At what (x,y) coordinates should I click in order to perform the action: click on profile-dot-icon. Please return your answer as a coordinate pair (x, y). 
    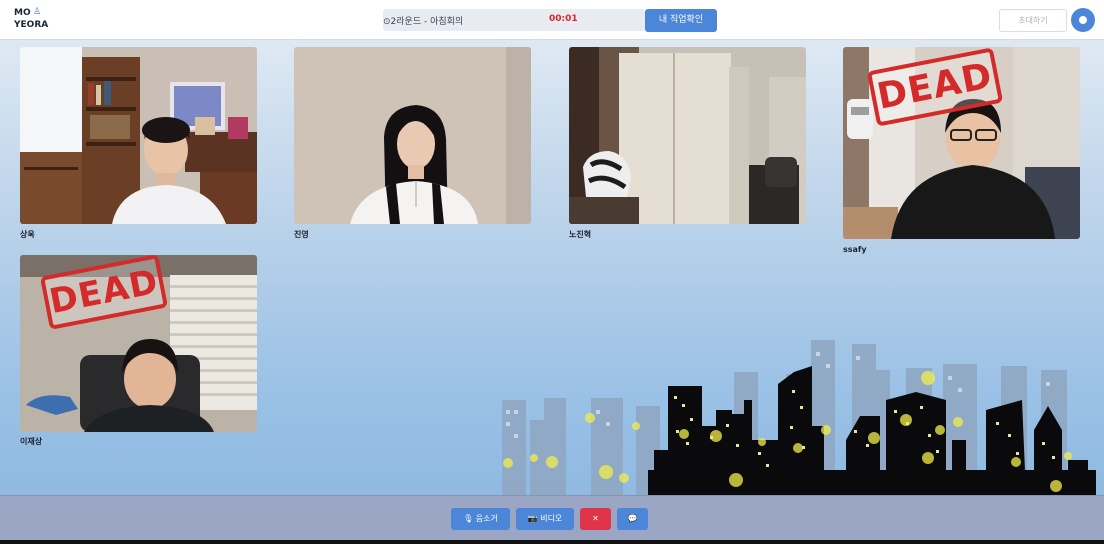
    Looking at the image, I should click on (1083, 20).